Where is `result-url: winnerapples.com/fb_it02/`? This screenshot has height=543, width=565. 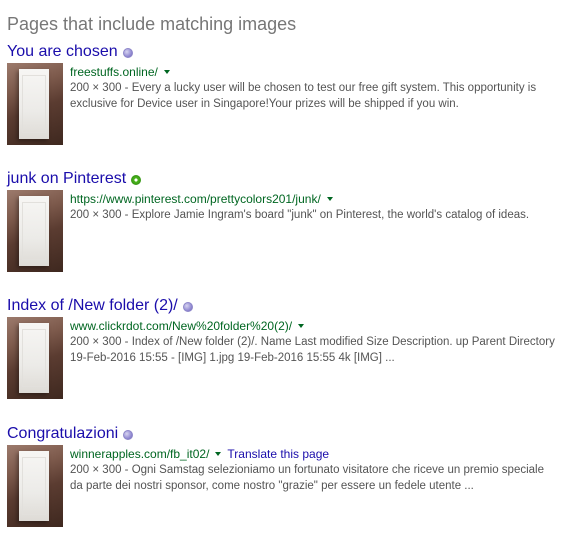
result-url: winnerapples.com/fb_it02/ is located at coordinates (139, 454).